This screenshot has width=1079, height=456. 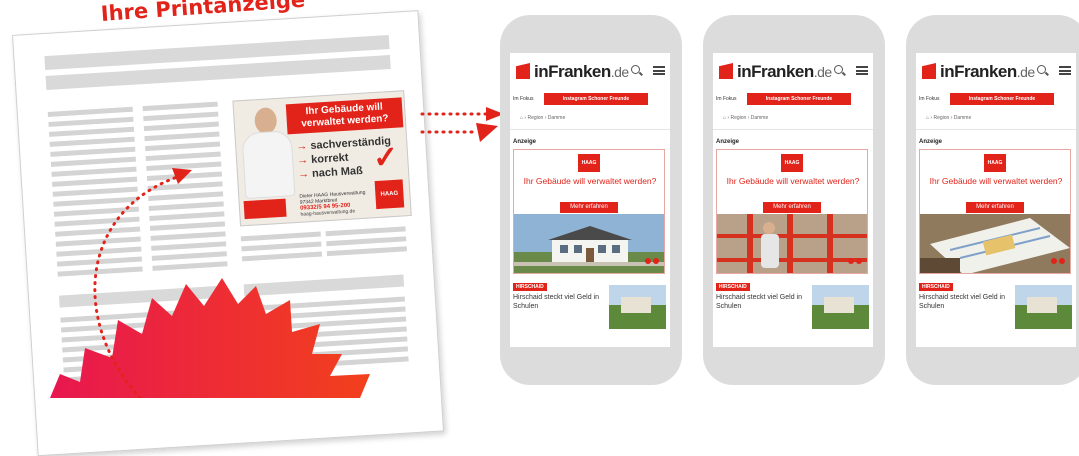 What do you see at coordinates (386, 158) in the screenshot?
I see `checkmark-icon: ✓` at bounding box center [386, 158].